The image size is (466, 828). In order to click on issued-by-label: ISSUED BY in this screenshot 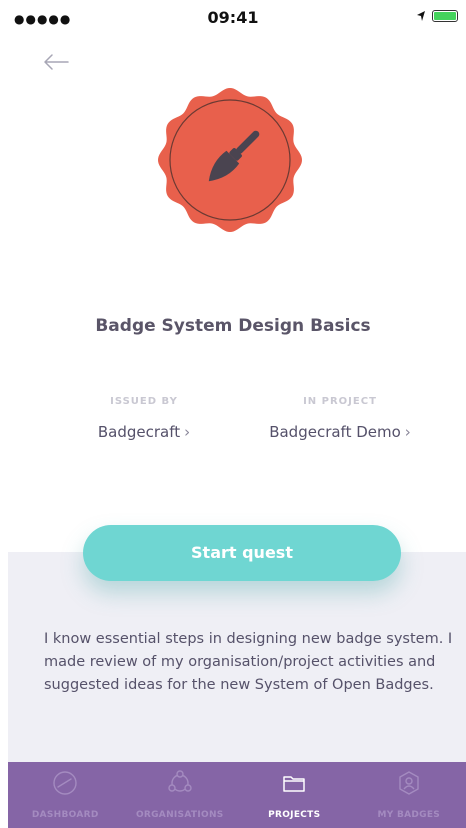, I will do `click(144, 401)`.